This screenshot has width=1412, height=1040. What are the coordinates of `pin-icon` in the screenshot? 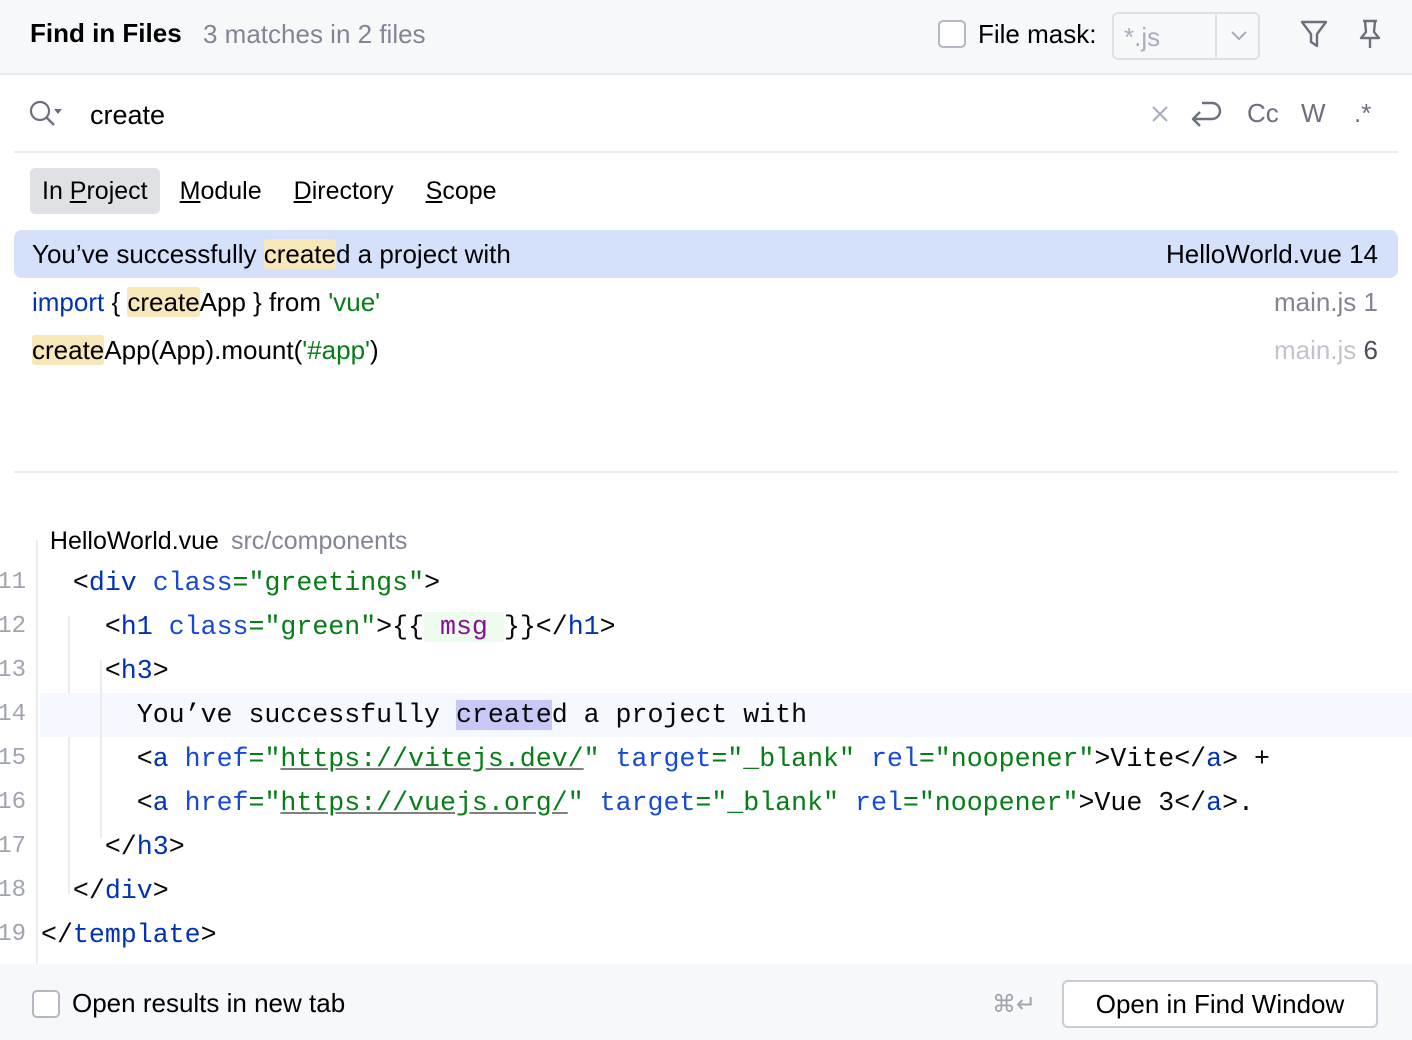 It's located at (1370, 34).